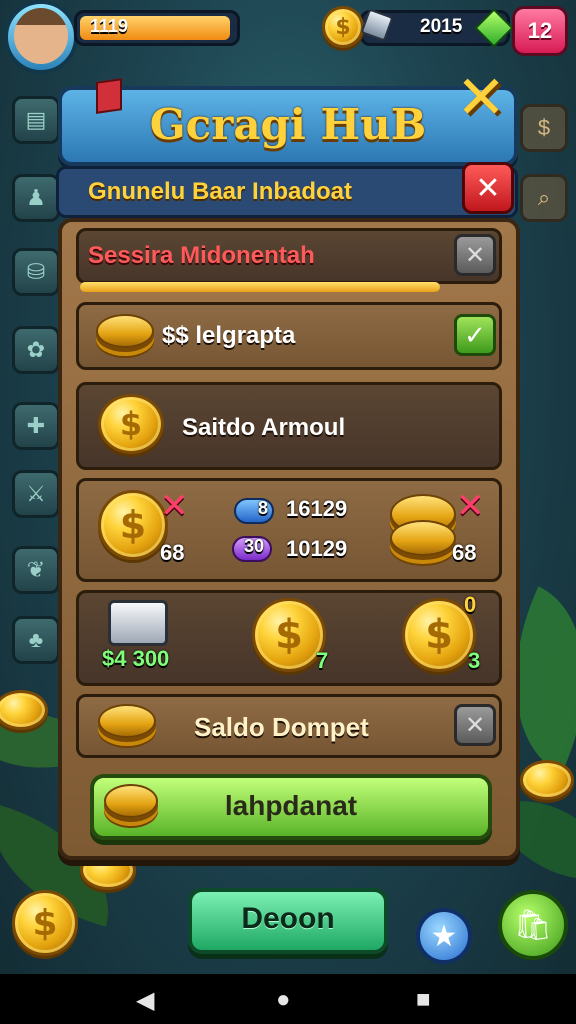 The image size is (576, 1024). Describe the element at coordinates (36, 120) in the screenshot. I see `side-menu-icon: ▤` at that location.